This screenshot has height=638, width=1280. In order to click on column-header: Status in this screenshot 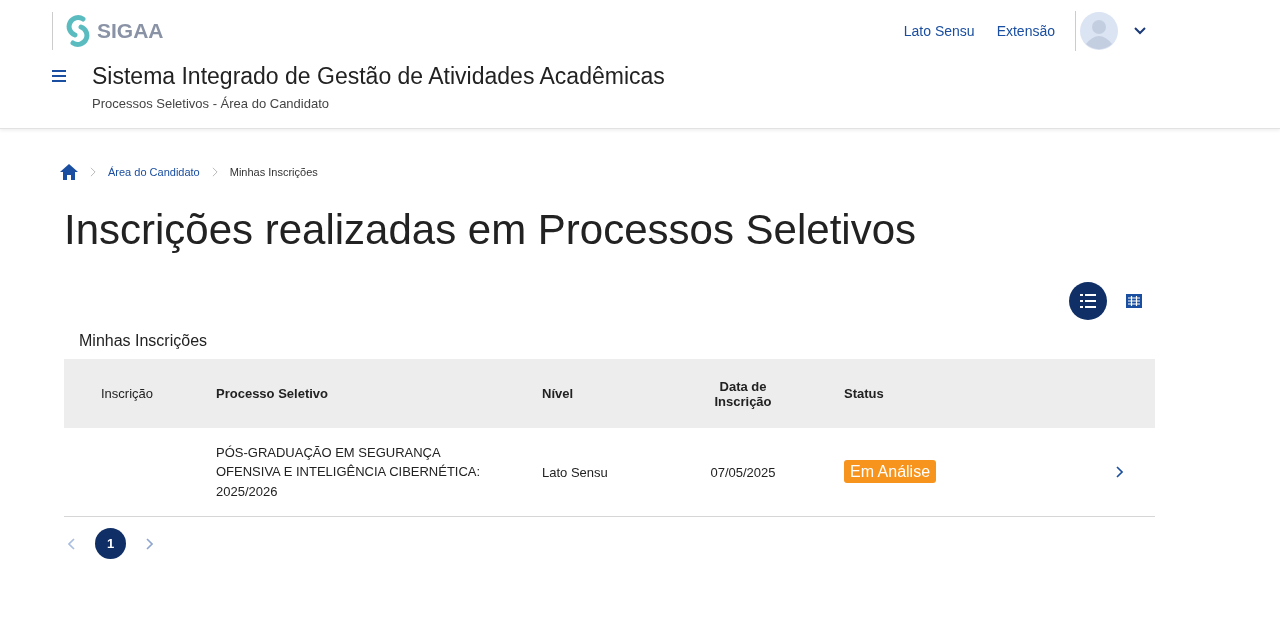, I will do `click(864, 393)`.